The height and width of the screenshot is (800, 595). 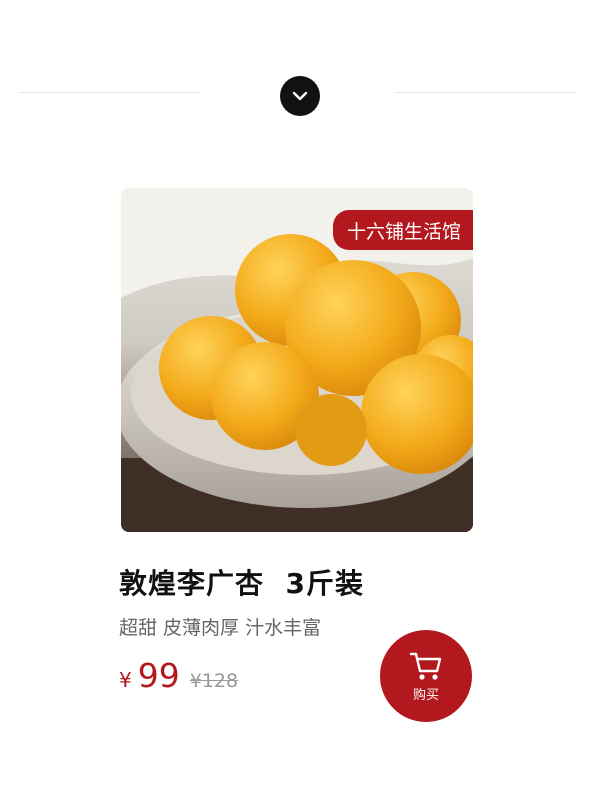 What do you see at coordinates (220, 628) in the screenshot?
I see `product-subtitle: 超甜 皮薄肉厚 汁水丰富` at bounding box center [220, 628].